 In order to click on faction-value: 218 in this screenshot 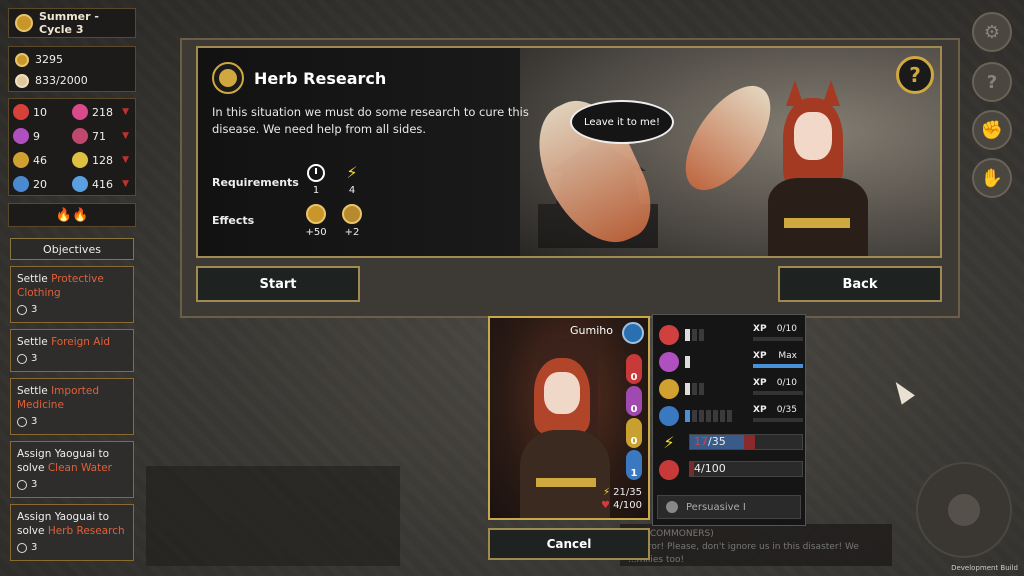, I will do `click(102, 112)`.